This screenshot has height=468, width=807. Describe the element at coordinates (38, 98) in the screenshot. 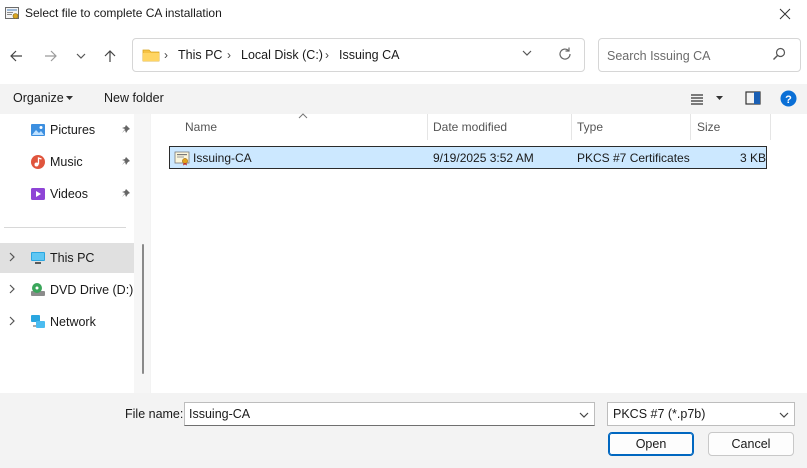

I see `organize-menu: Organize` at that location.